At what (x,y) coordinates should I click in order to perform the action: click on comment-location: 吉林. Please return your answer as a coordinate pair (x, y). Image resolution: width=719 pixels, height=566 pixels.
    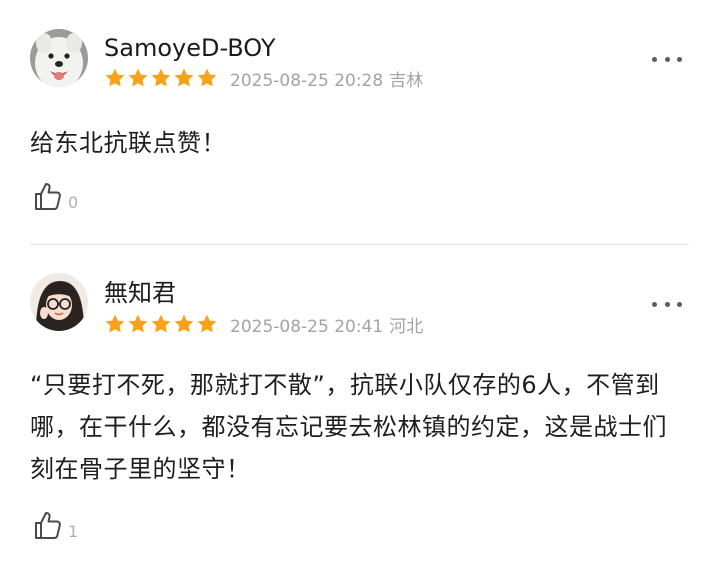
    Looking at the image, I should click on (406, 80).